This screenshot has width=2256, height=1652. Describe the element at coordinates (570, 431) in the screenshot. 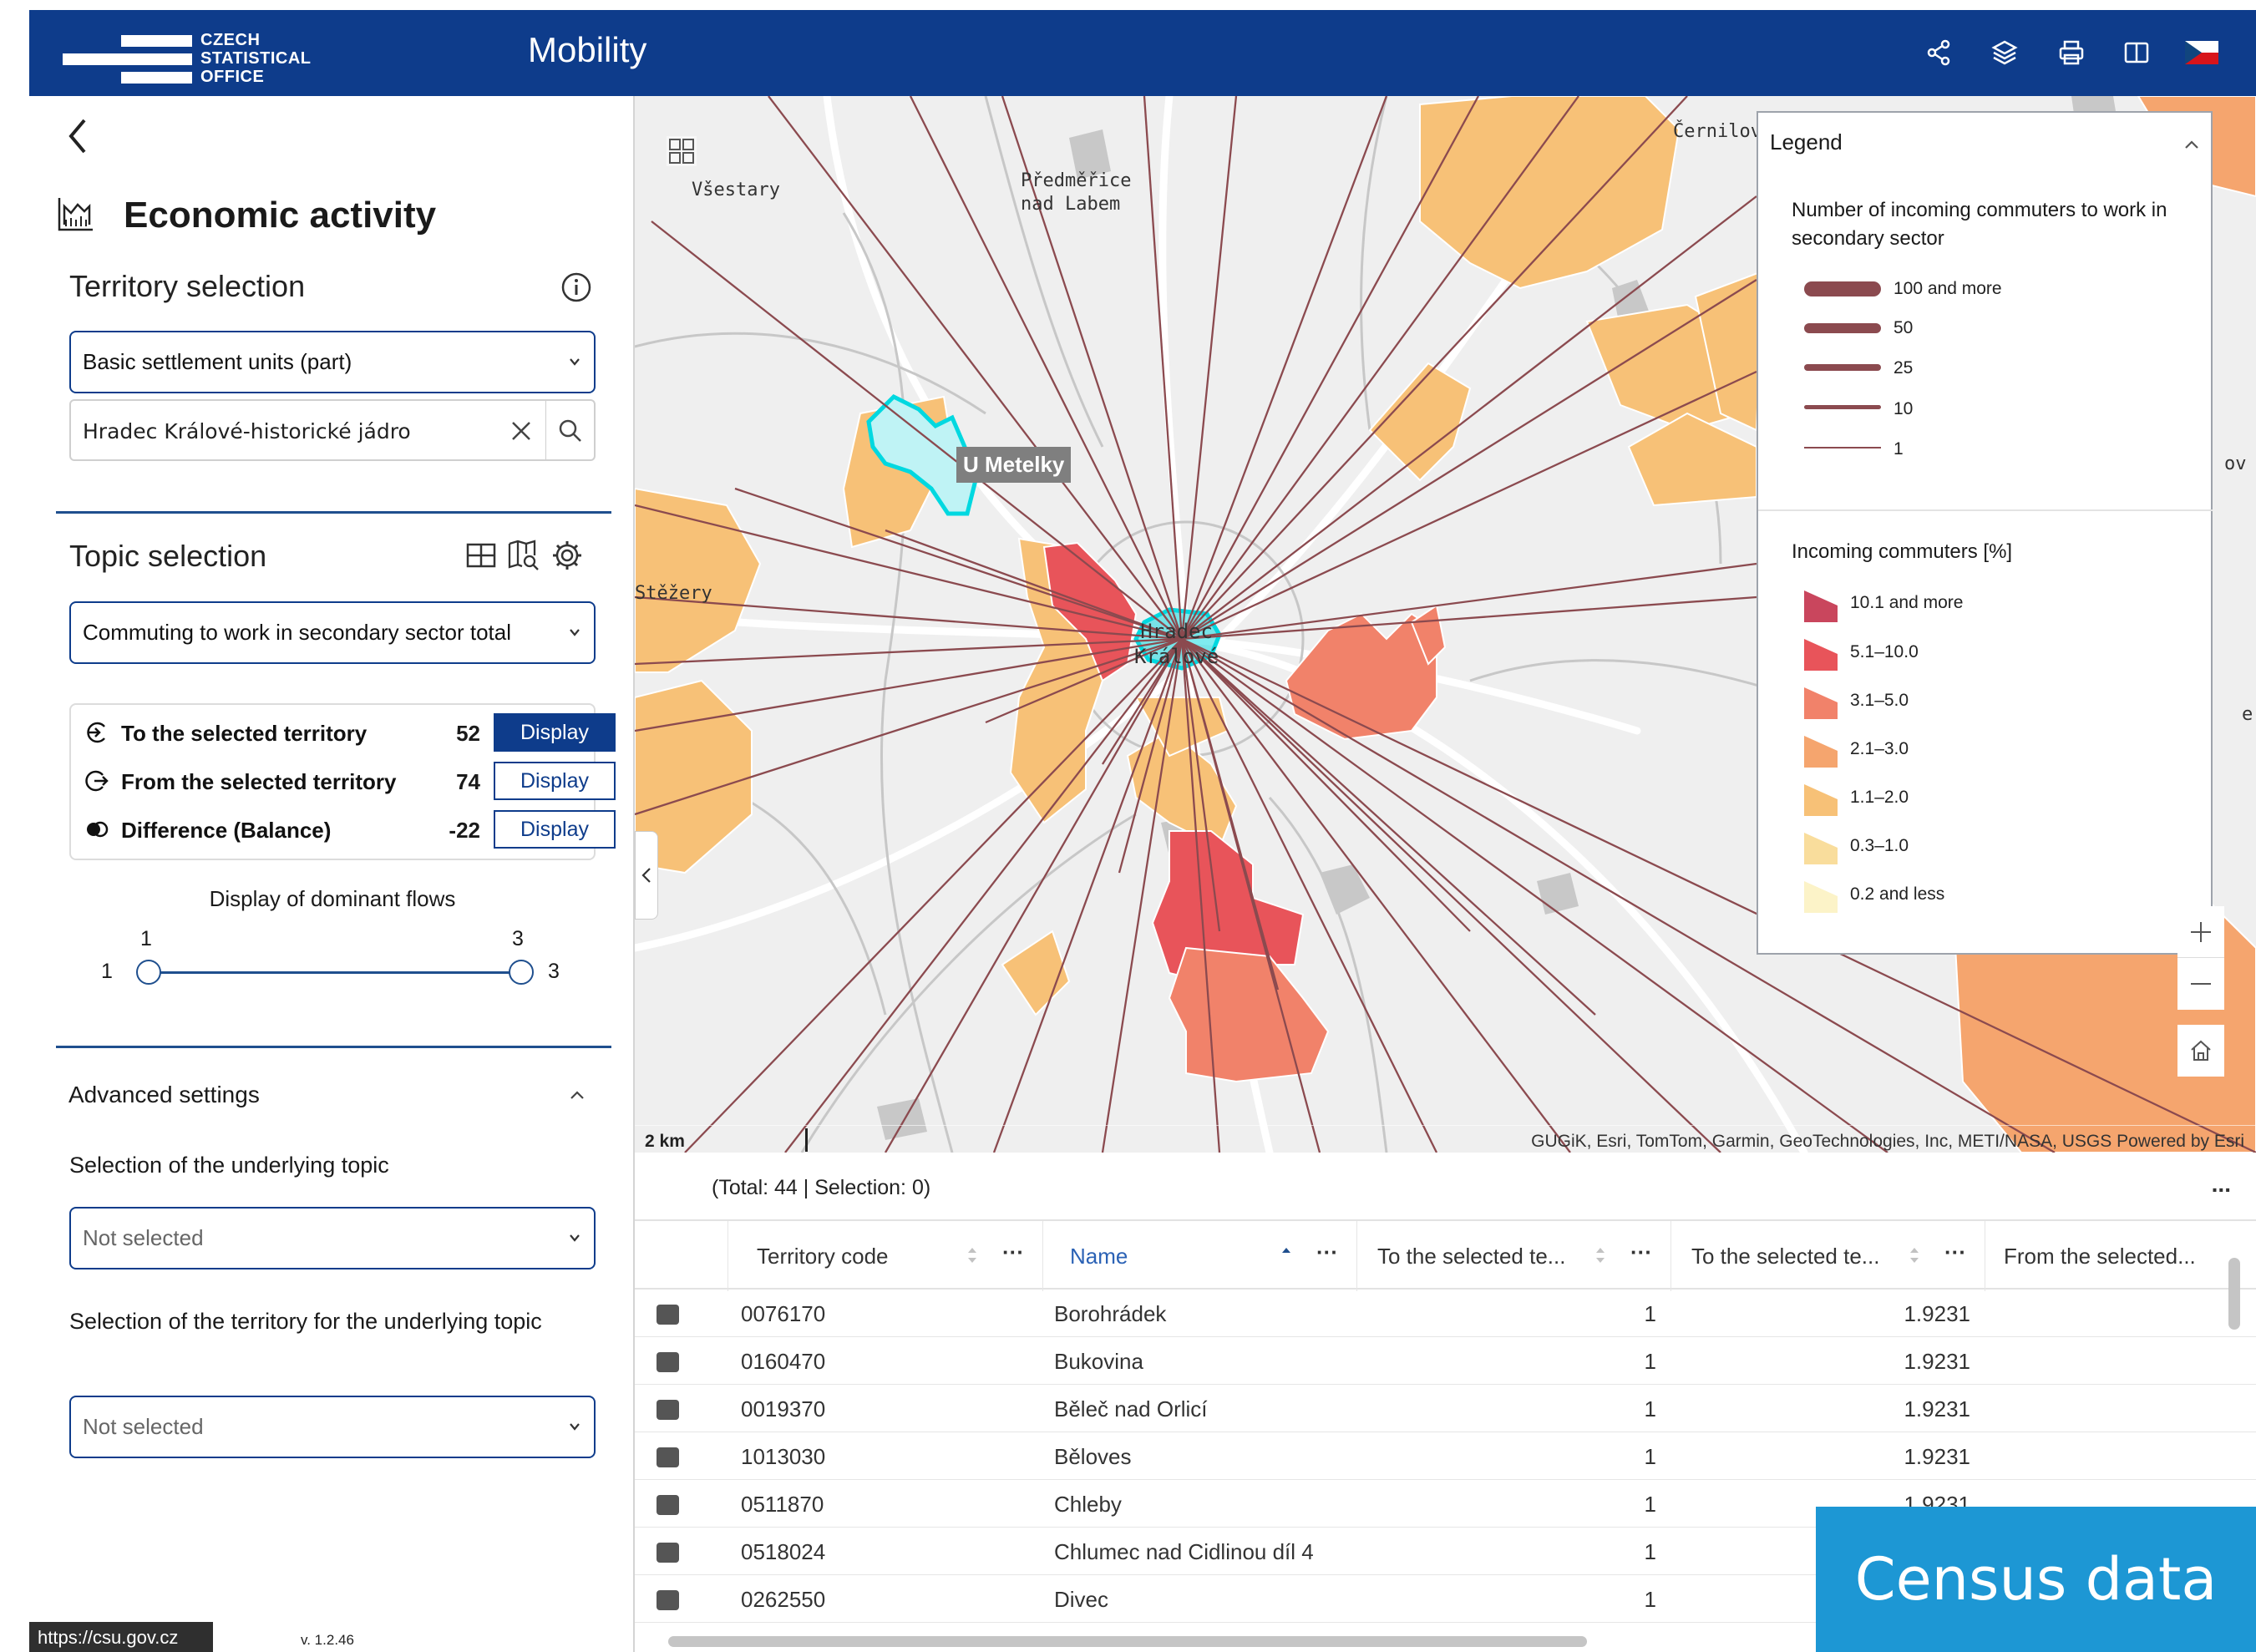

I see `search-icon` at that location.